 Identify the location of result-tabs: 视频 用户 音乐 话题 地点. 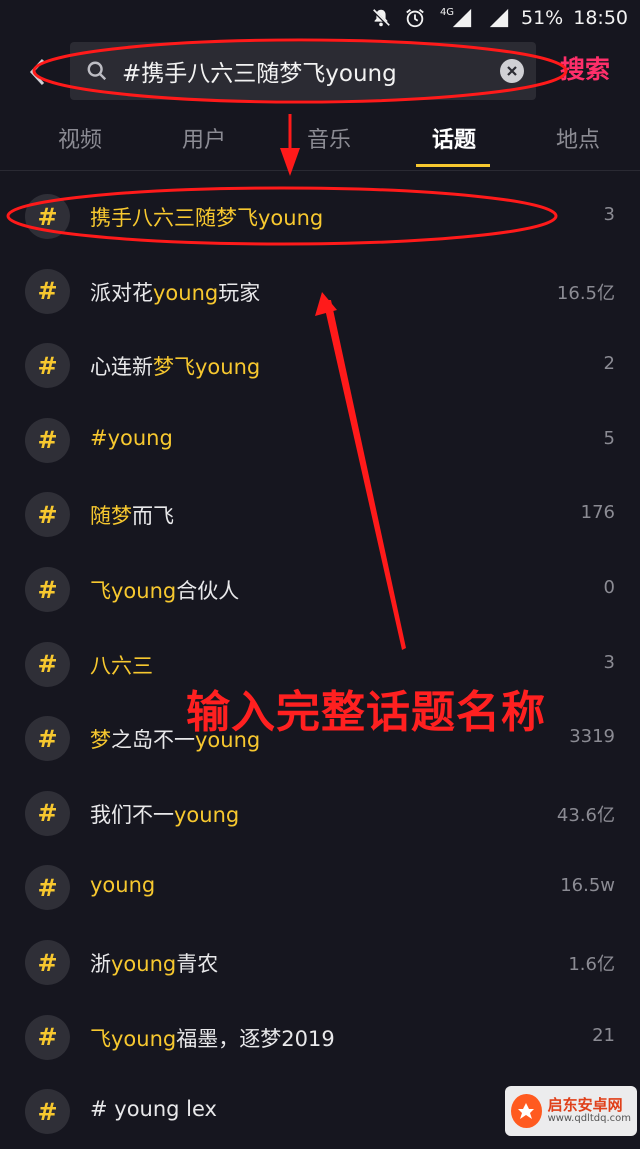
(320, 139).